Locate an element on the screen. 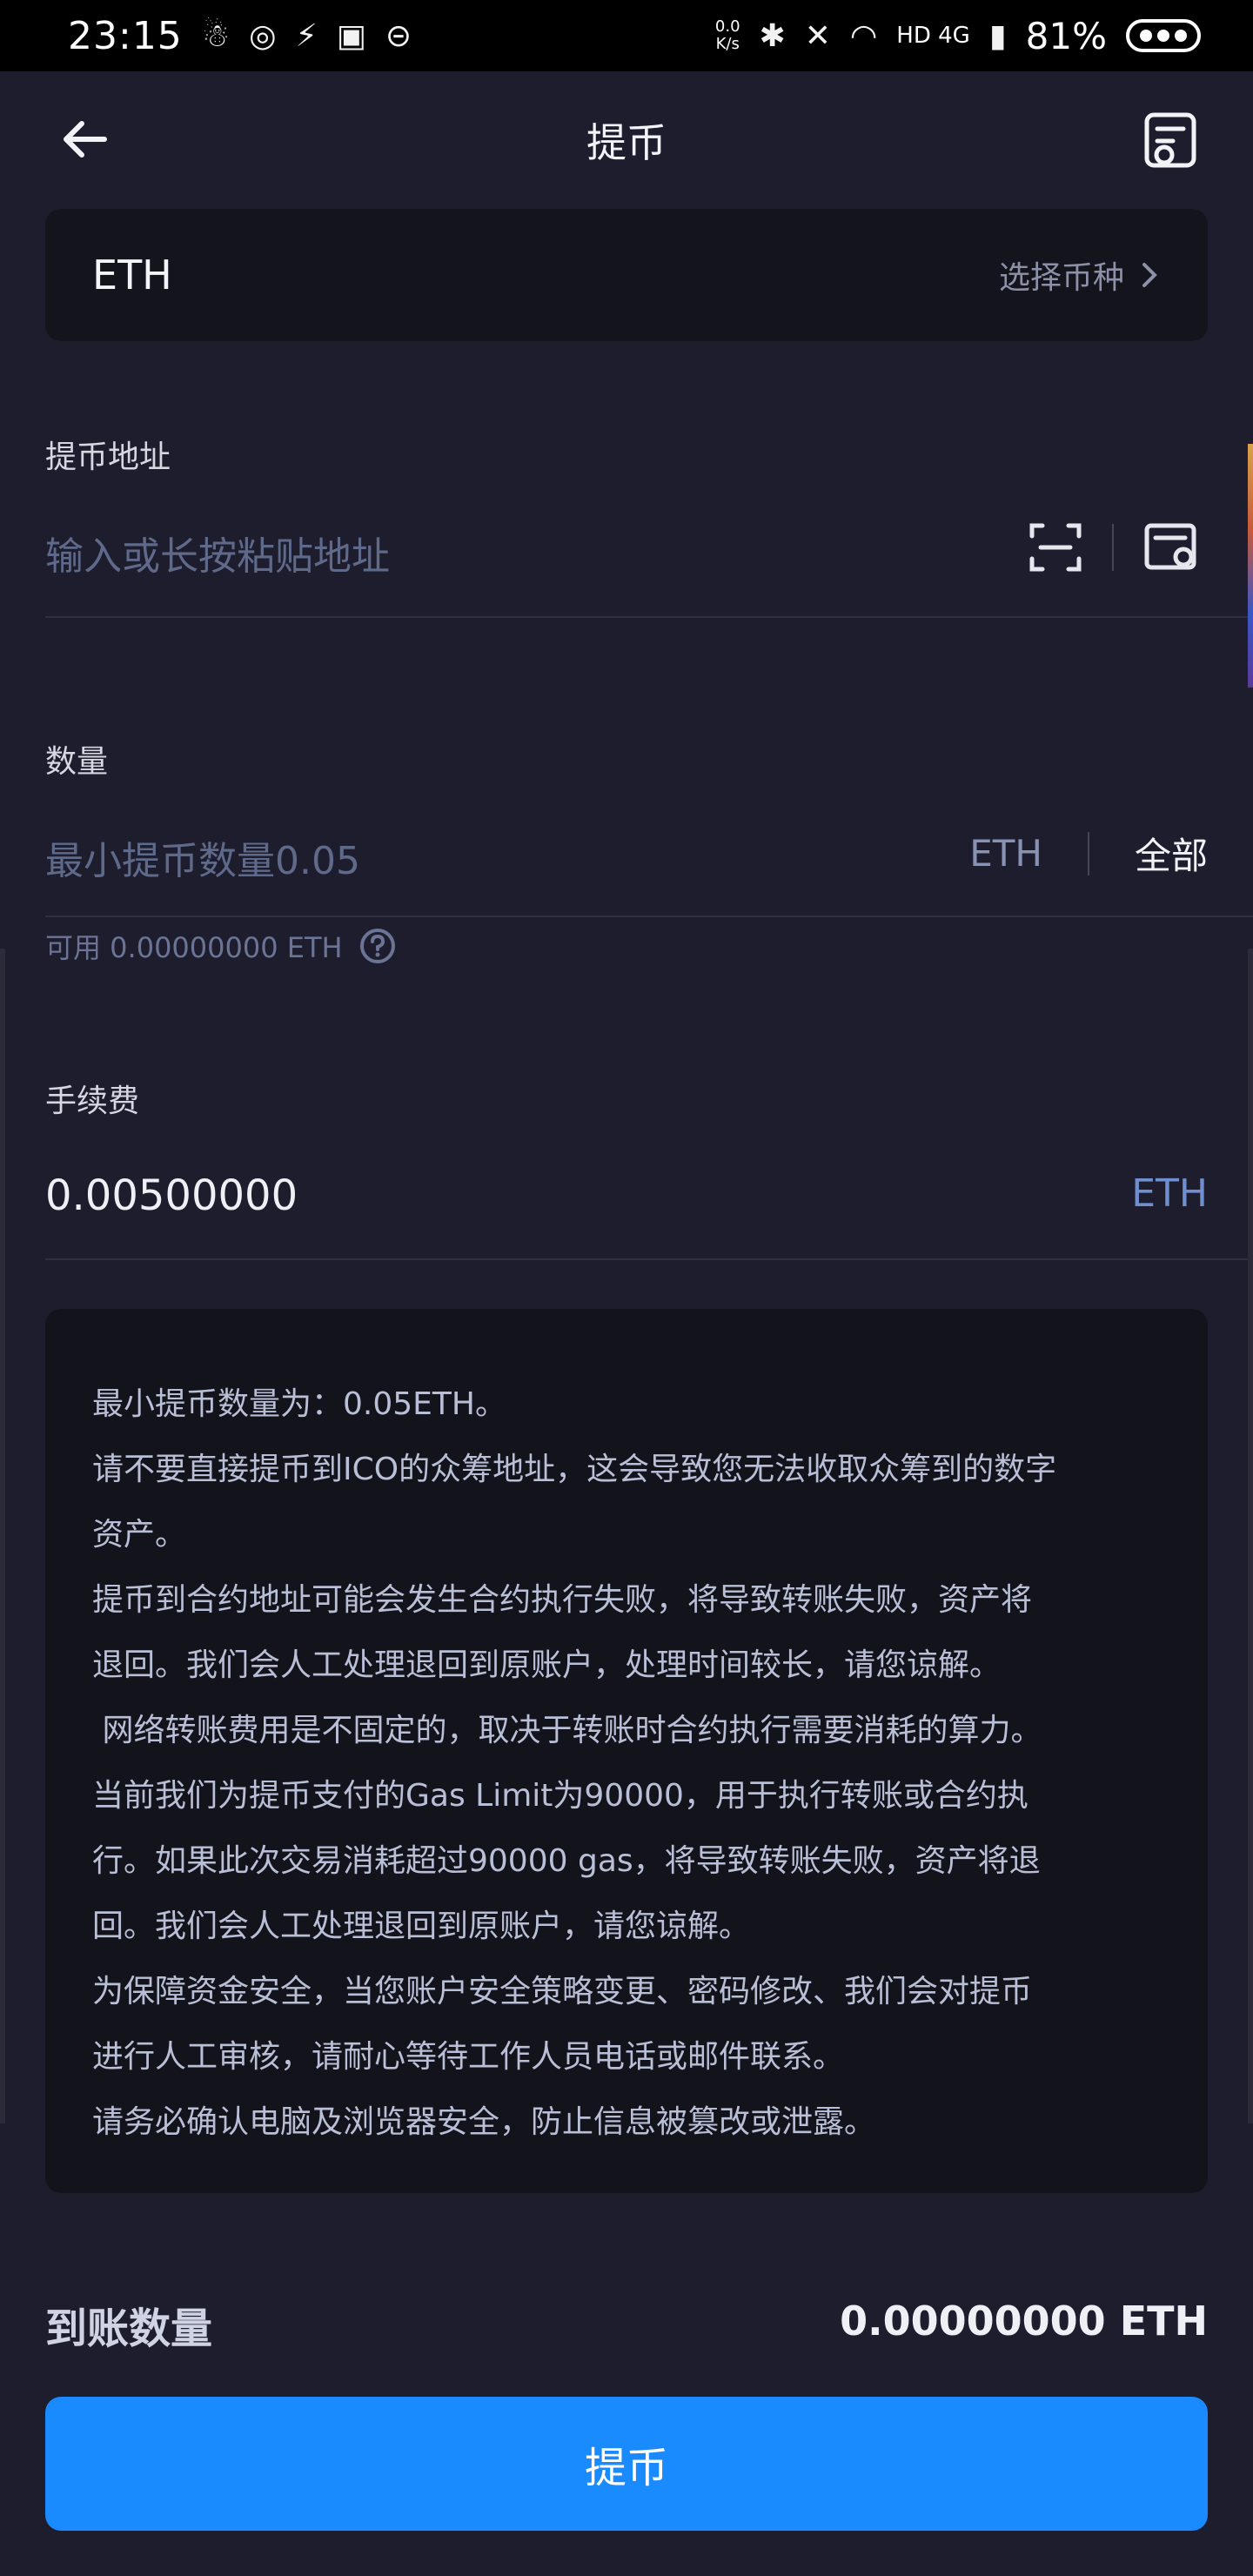 The width and height of the screenshot is (1253, 2576). notice-line: 为保障资金安全，当您账户安全策略变更、密码修改、我们会对提币 is located at coordinates (562, 1992).